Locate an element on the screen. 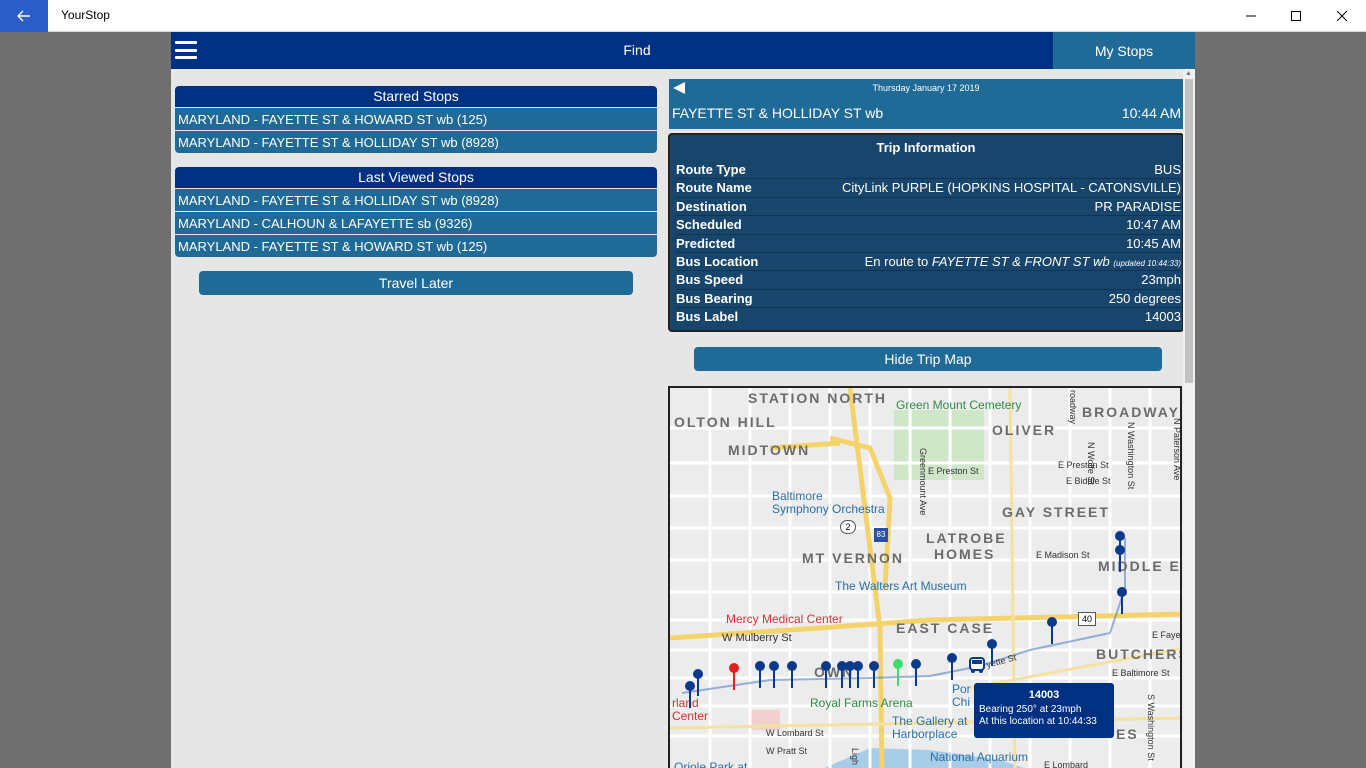  close-button is located at coordinates (1342, 16).